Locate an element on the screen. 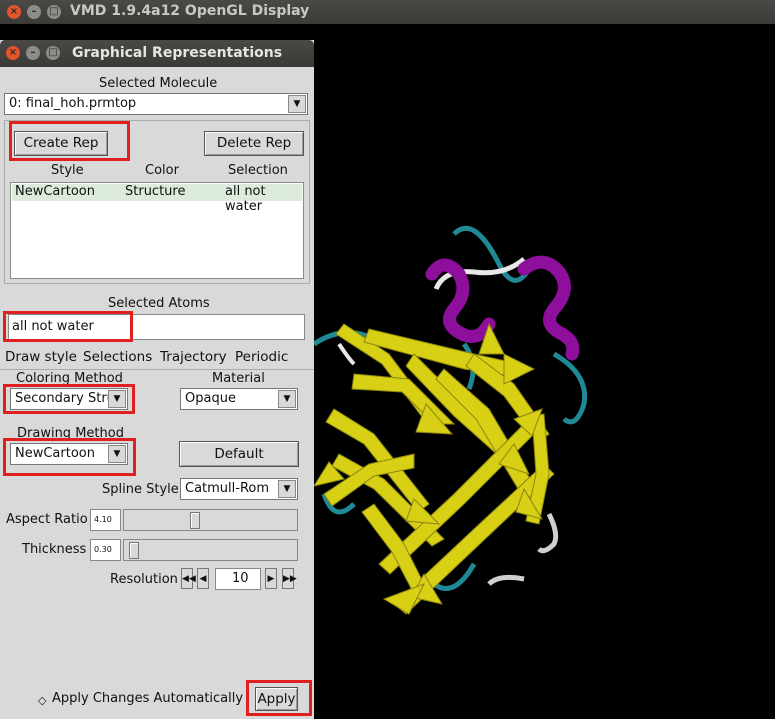 The image size is (775, 719). selected-atoms-label: Selected Atoms is located at coordinates (159, 303).